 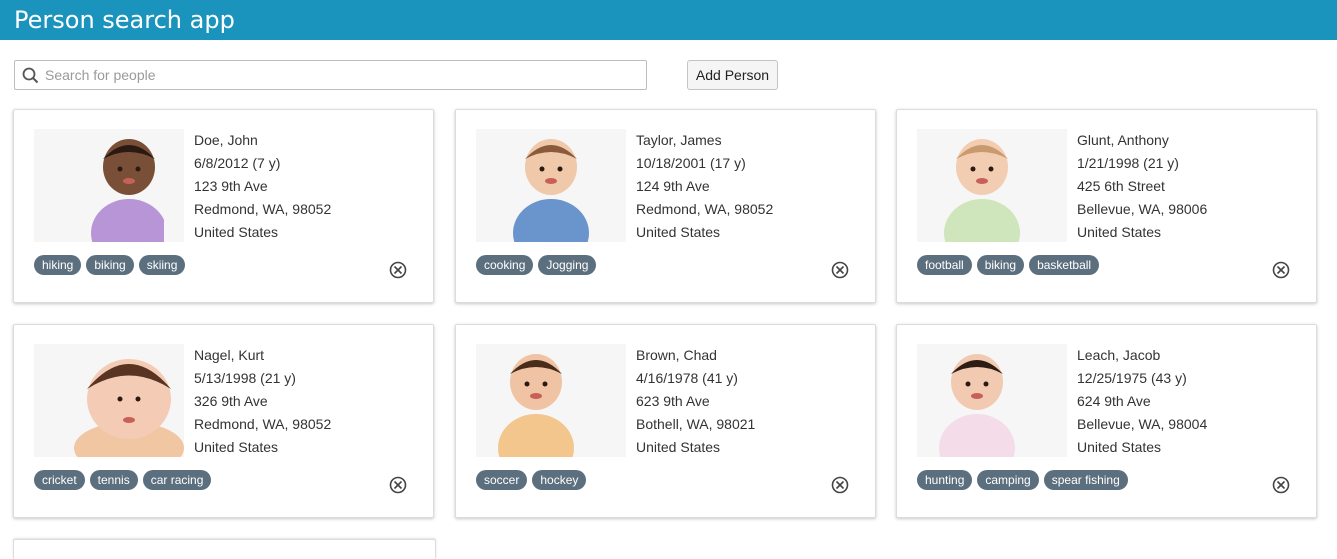 I want to click on person-dob: 5/13/1998 (21 y), so click(x=245, y=378).